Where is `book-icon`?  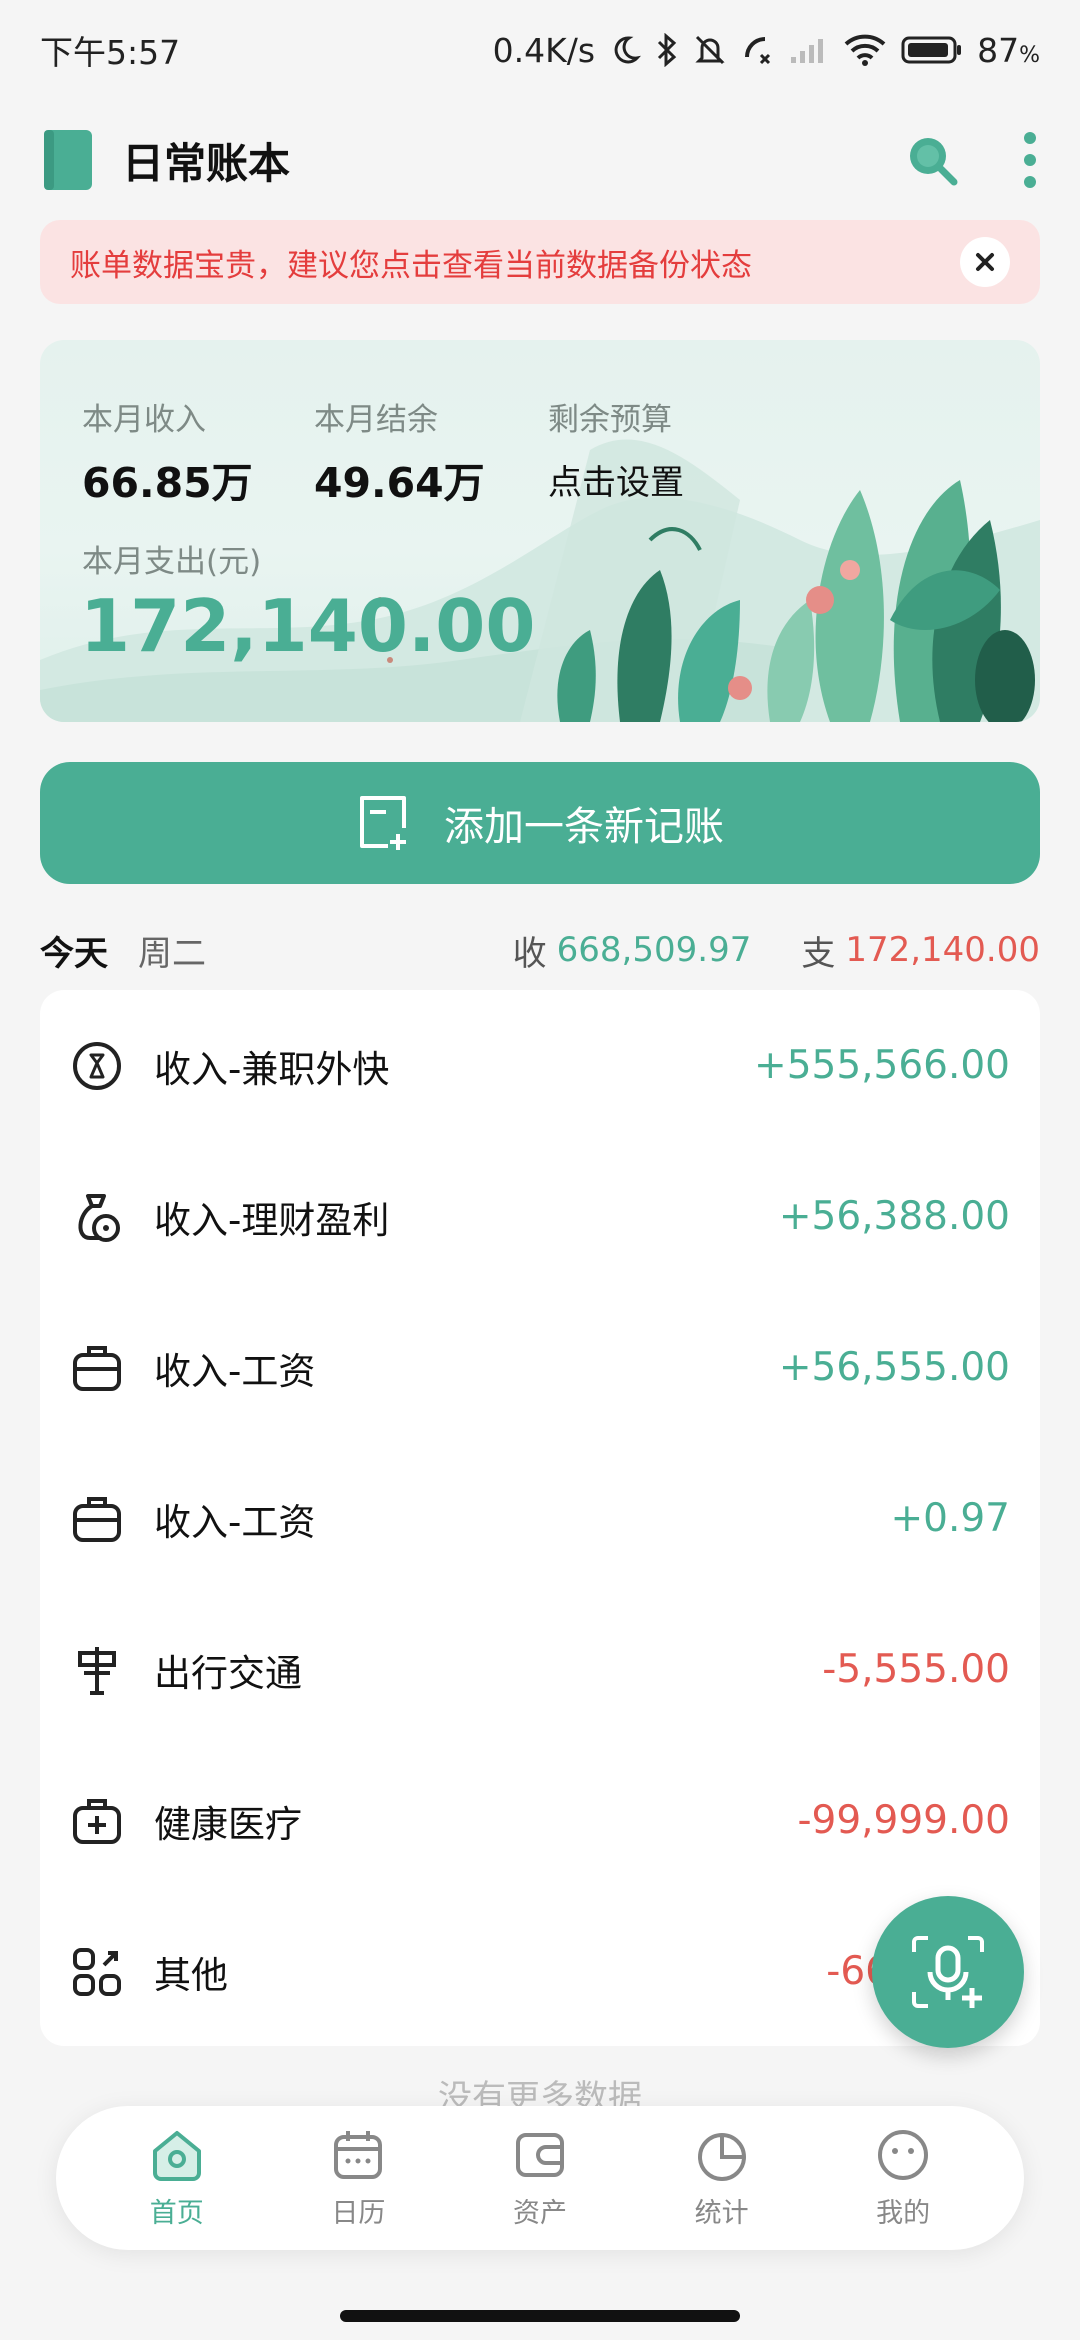
book-icon is located at coordinates (68, 160).